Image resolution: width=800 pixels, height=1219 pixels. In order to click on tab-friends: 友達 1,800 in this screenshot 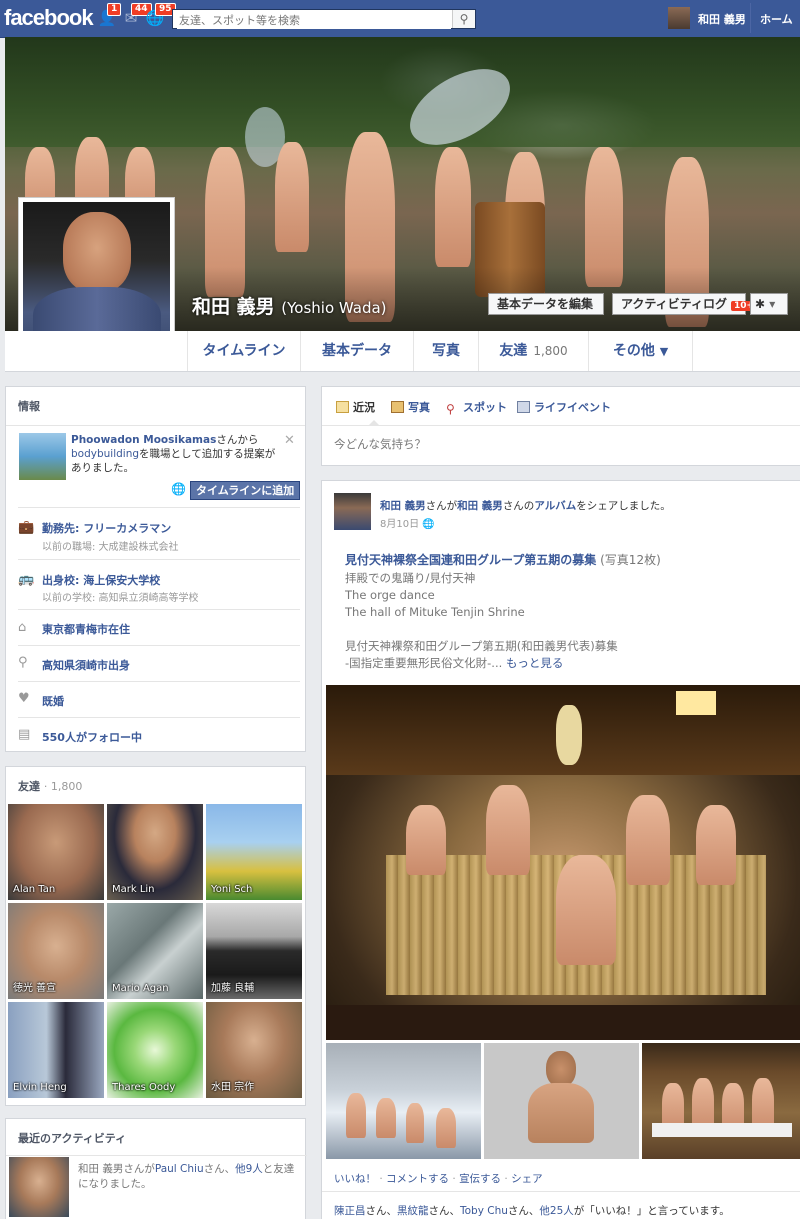, I will do `click(533, 351)`.